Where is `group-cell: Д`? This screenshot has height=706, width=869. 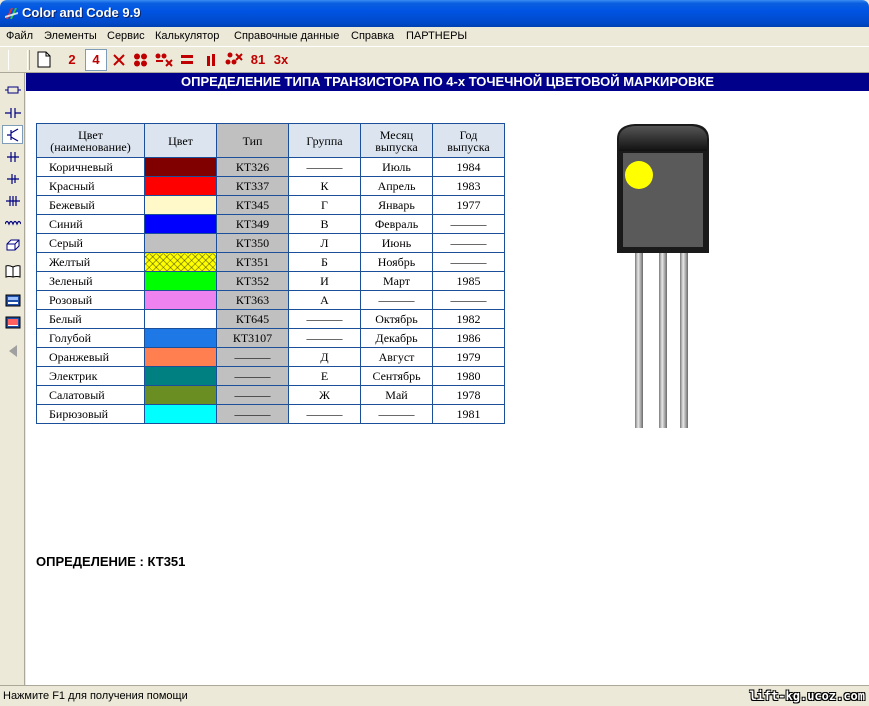 group-cell: Д is located at coordinates (324, 357).